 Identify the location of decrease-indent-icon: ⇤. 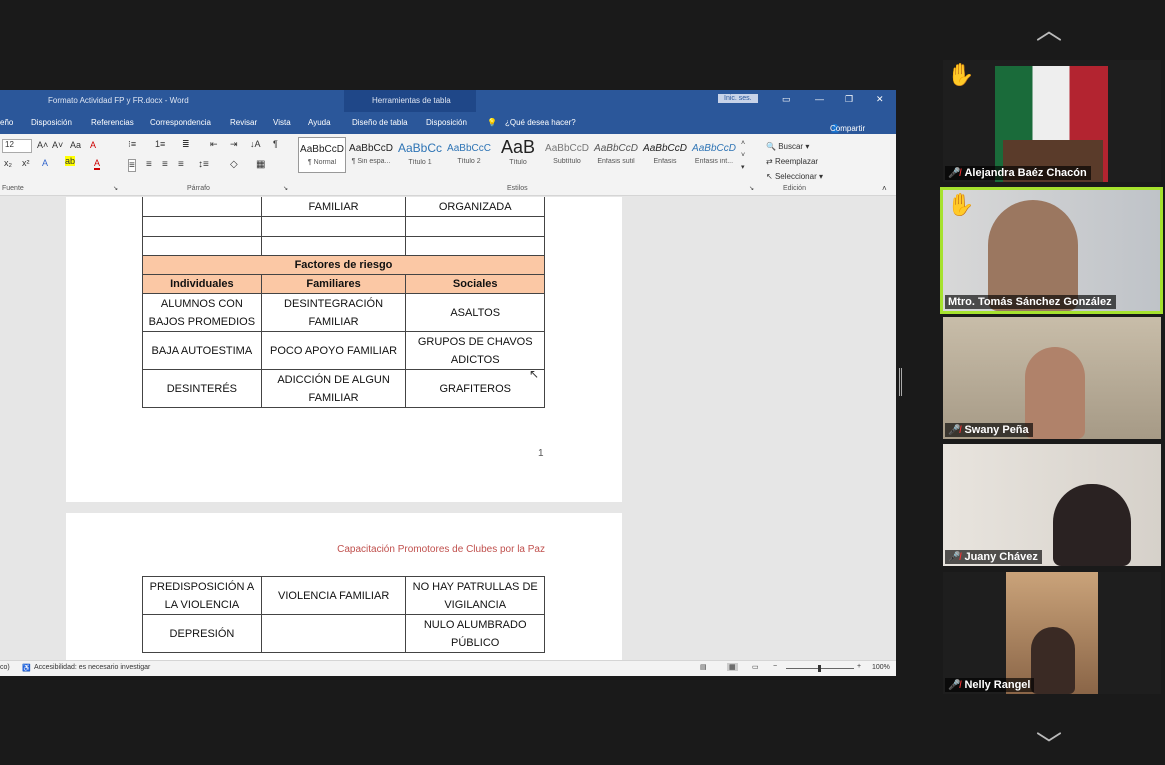
(214, 144).